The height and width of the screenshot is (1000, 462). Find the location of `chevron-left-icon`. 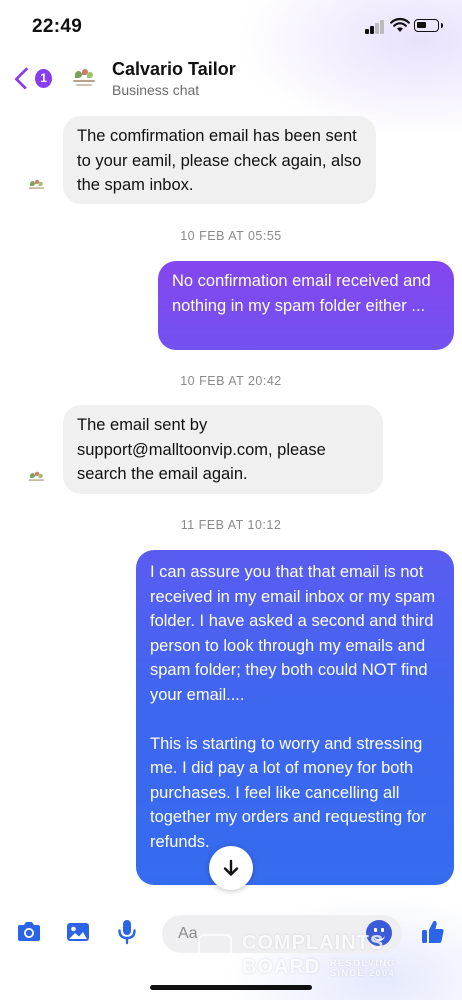

chevron-left-icon is located at coordinates (26, 78).